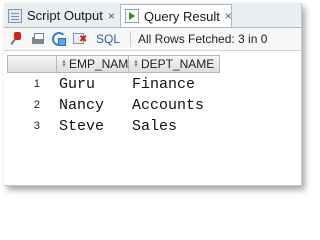  Describe the element at coordinates (36, 84) in the screenshot. I see `row-number: 1` at that location.